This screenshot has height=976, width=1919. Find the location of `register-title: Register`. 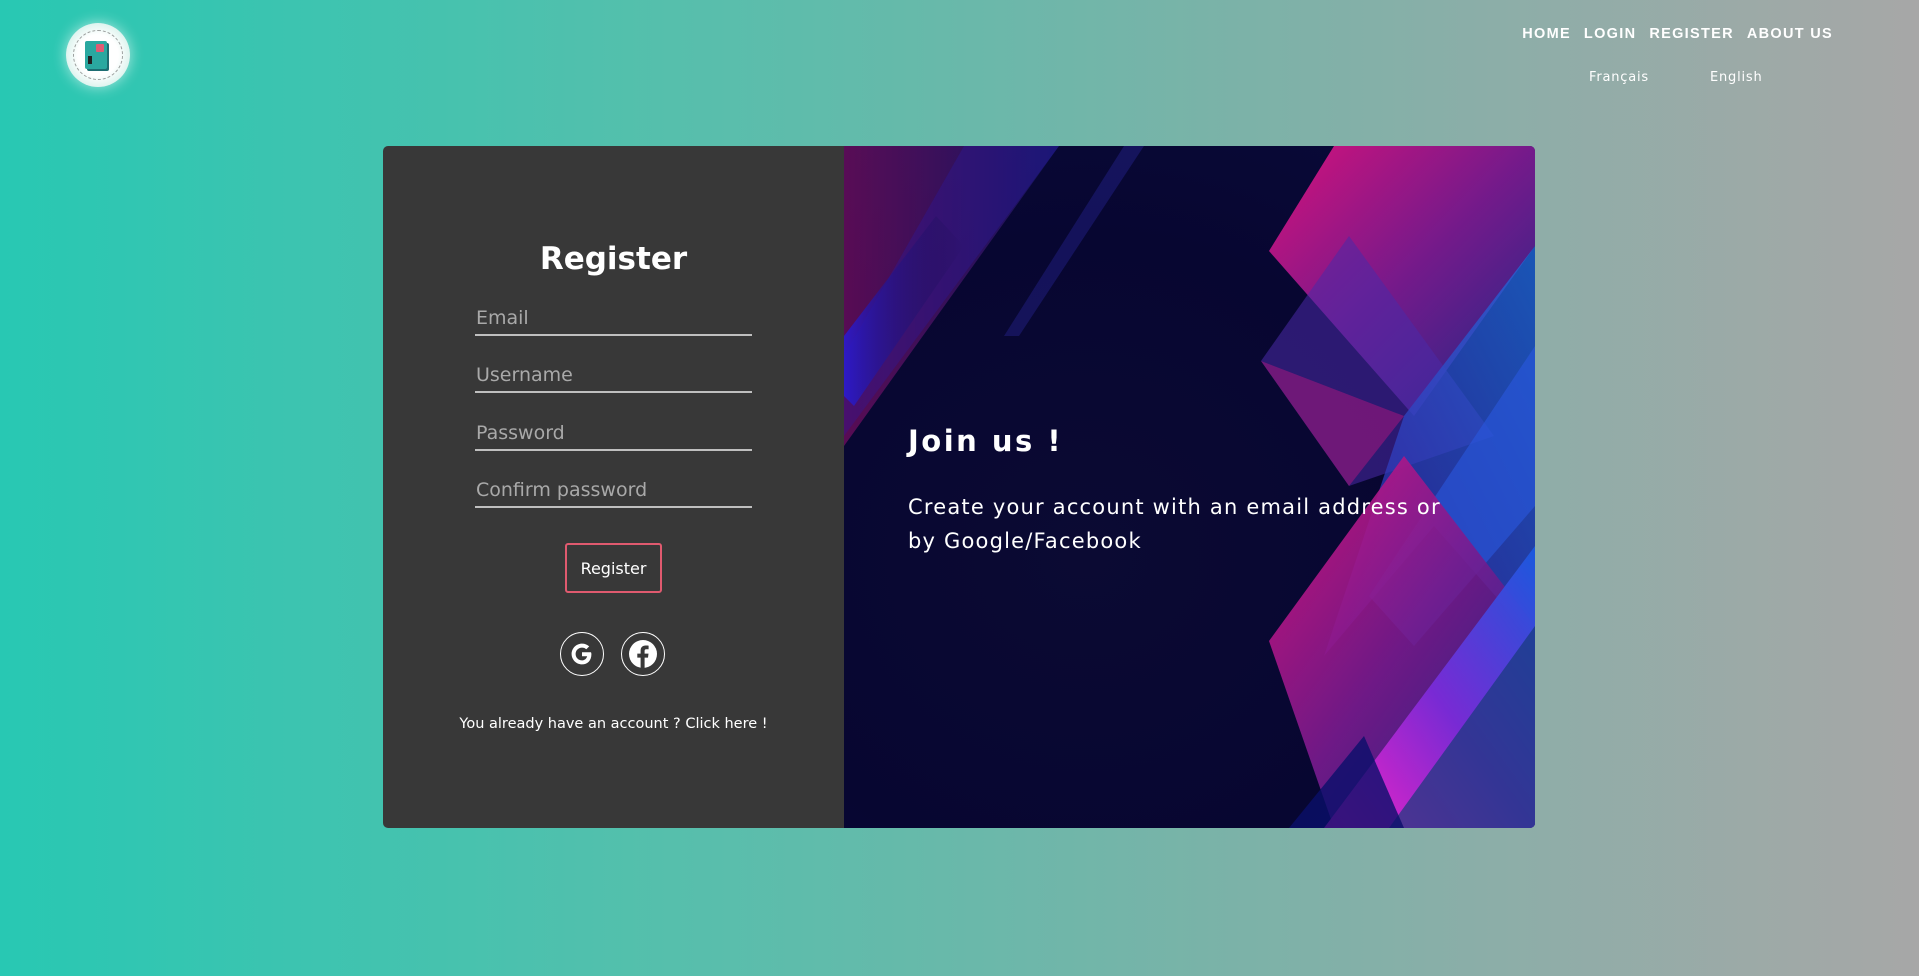

register-title: Register is located at coordinates (613, 259).